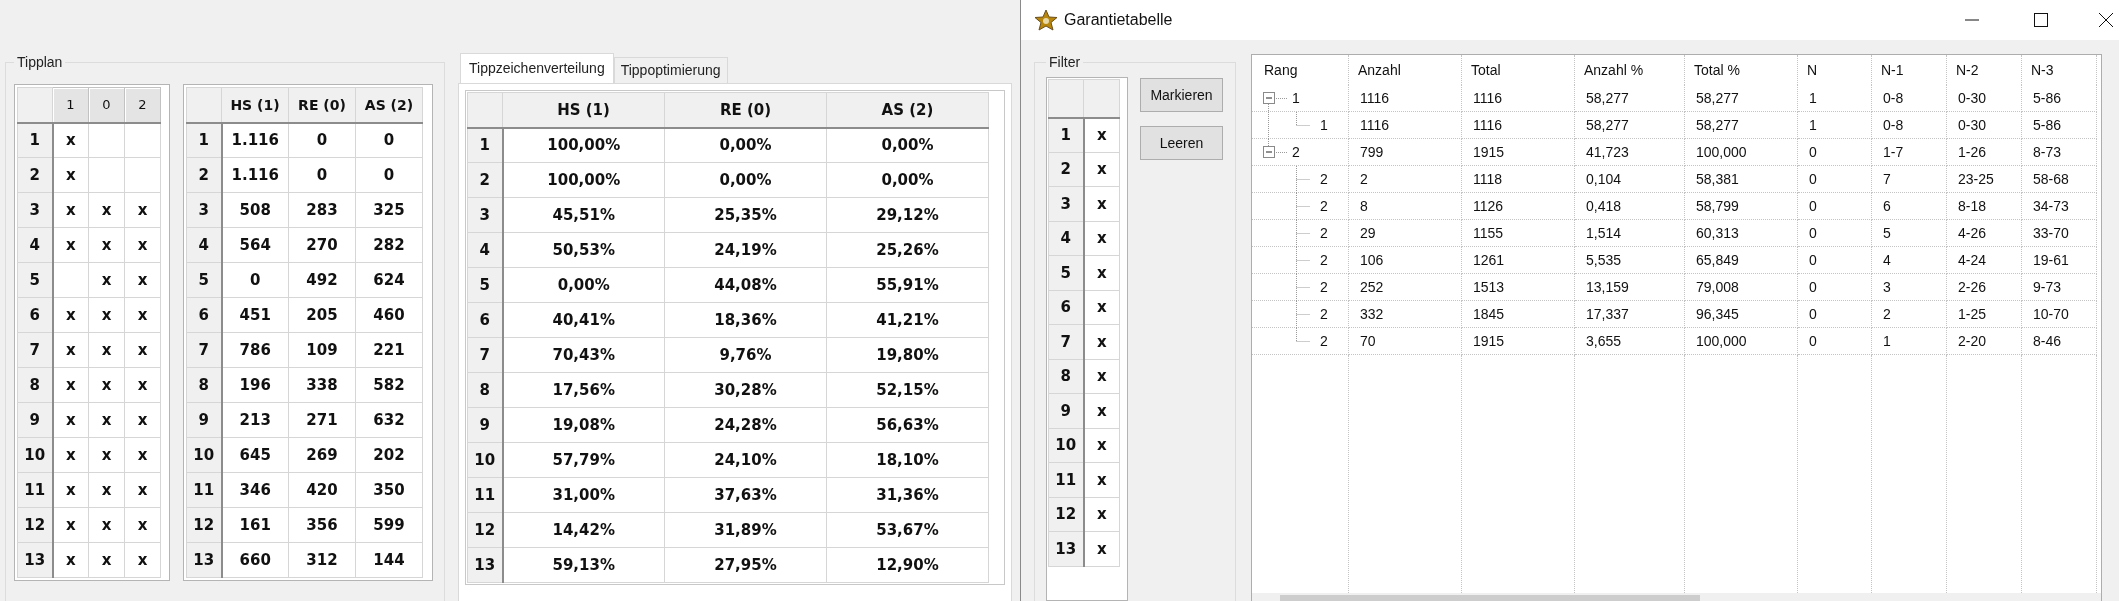 The width and height of the screenshot is (2119, 601). Describe the element at coordinates (322, 350) in the screenshot. I see `table-cell: 109` at that location.